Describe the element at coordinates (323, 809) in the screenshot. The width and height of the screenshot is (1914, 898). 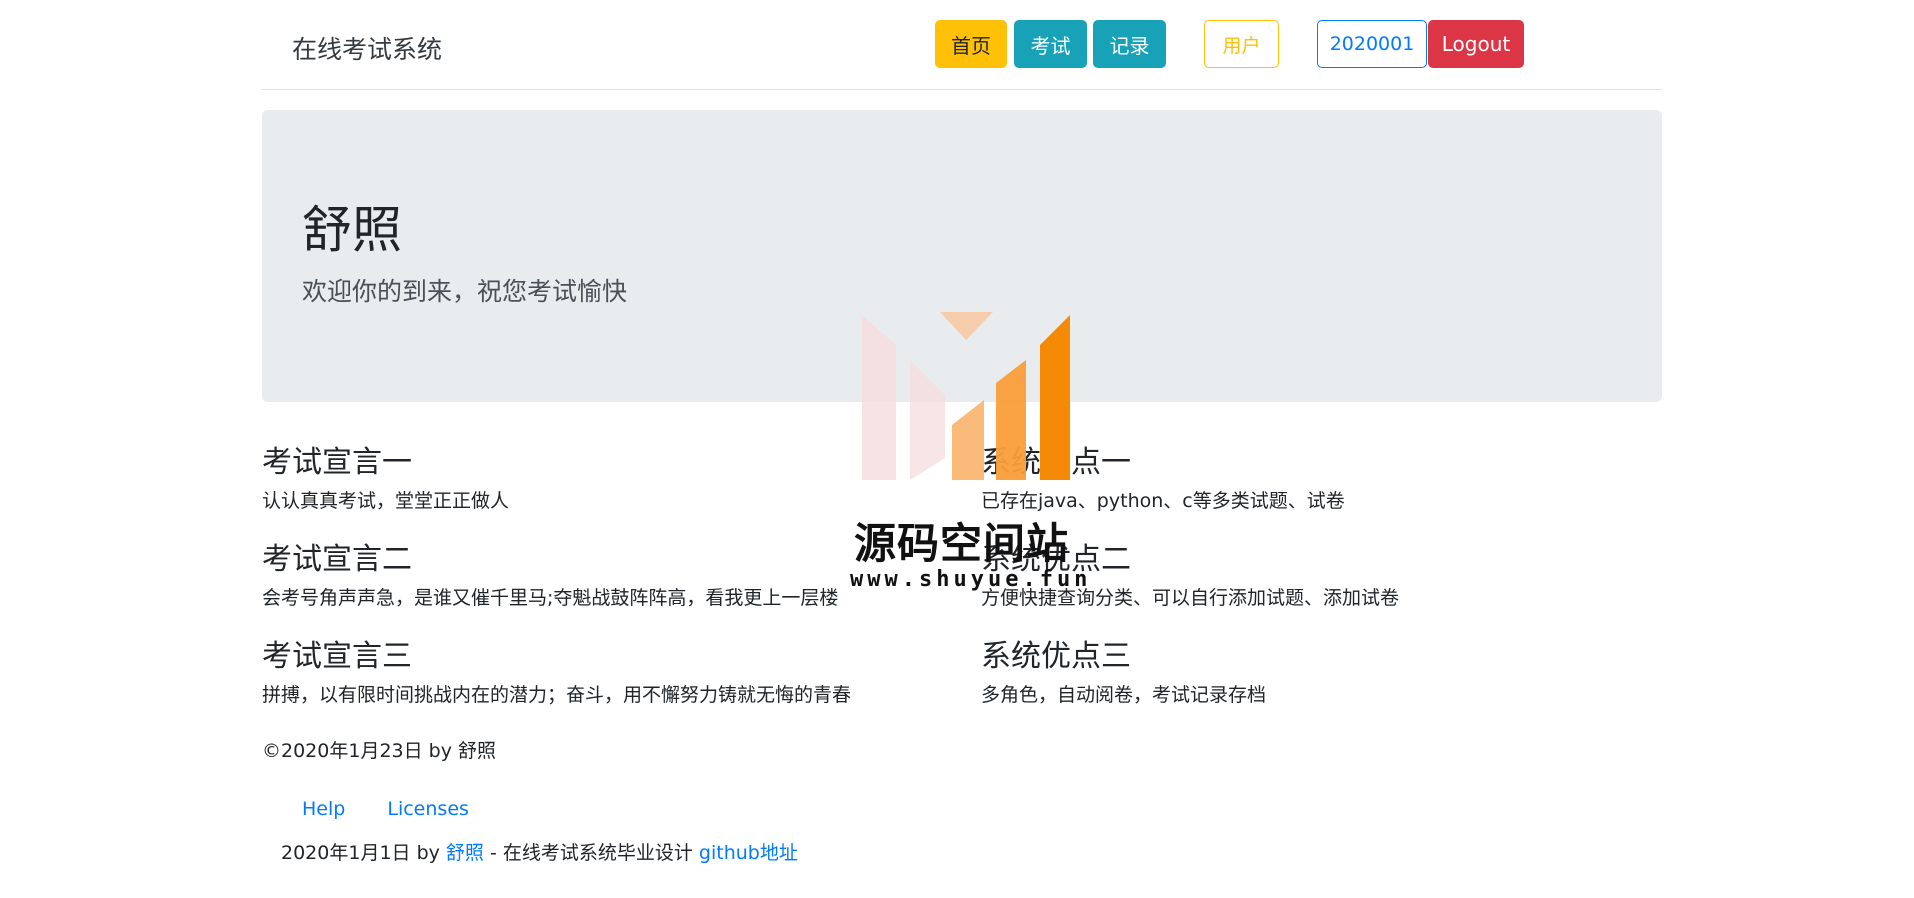
I see `help-link: Help` at that location.